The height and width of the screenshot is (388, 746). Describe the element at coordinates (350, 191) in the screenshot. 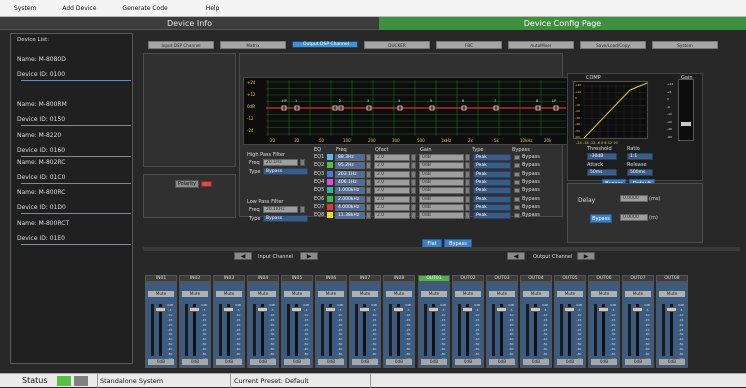

I see `eq-freq-input: 1.000kHz` at that location.